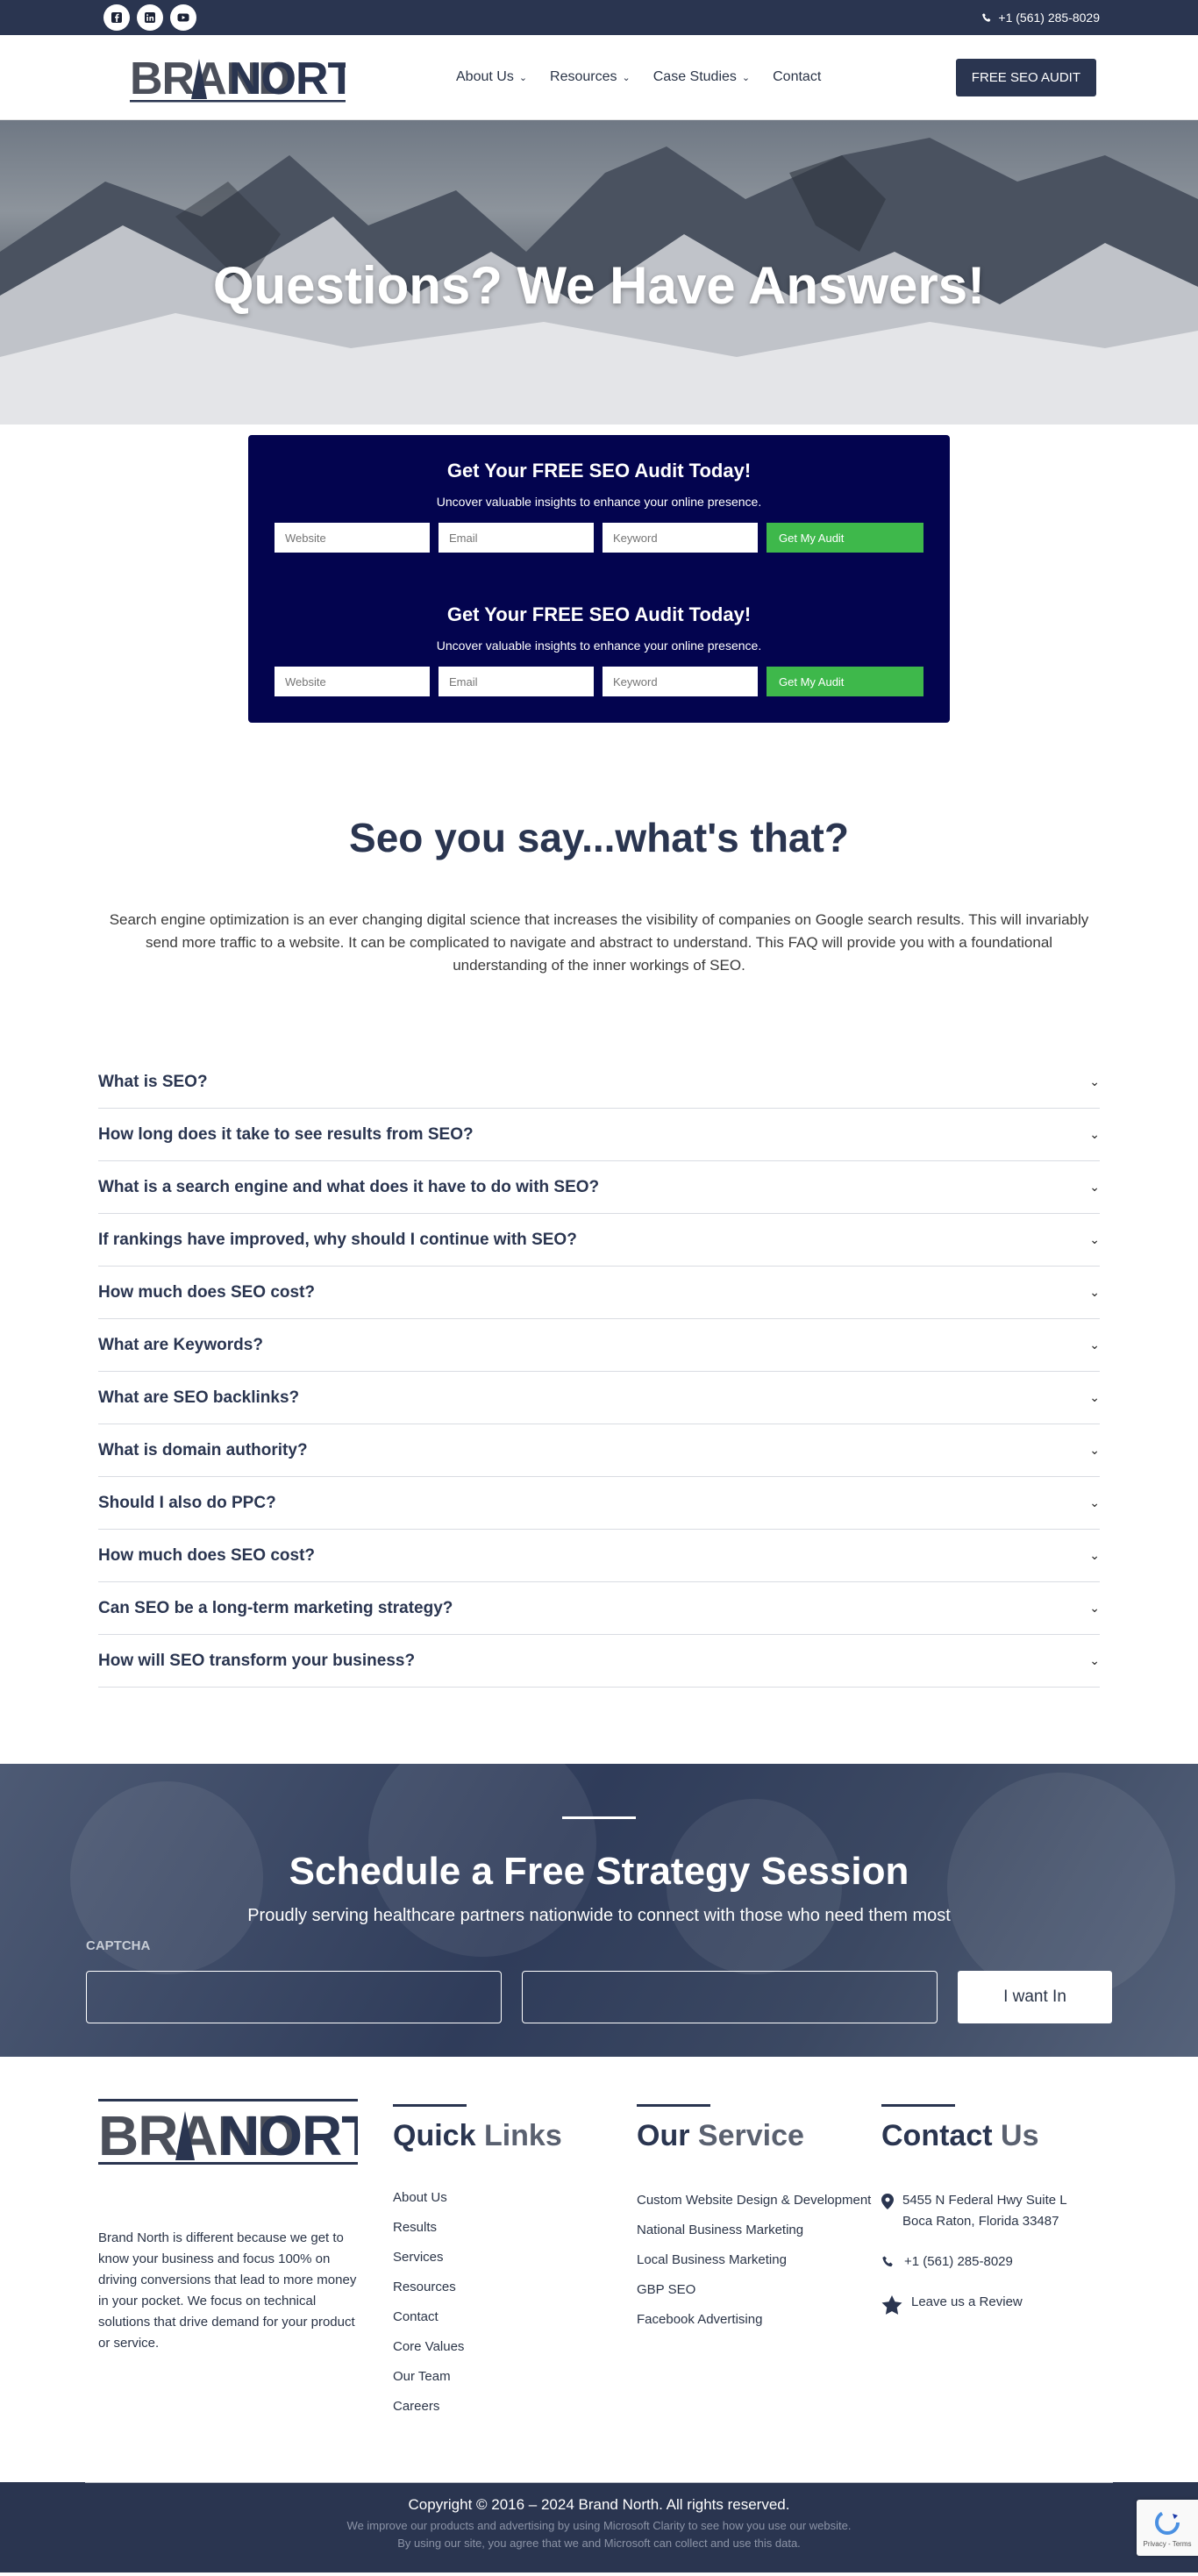  Describe the element at coordinates (599, 1082) in the screenshot. I see `faq-item: What is SEO? ⌄` at that location.